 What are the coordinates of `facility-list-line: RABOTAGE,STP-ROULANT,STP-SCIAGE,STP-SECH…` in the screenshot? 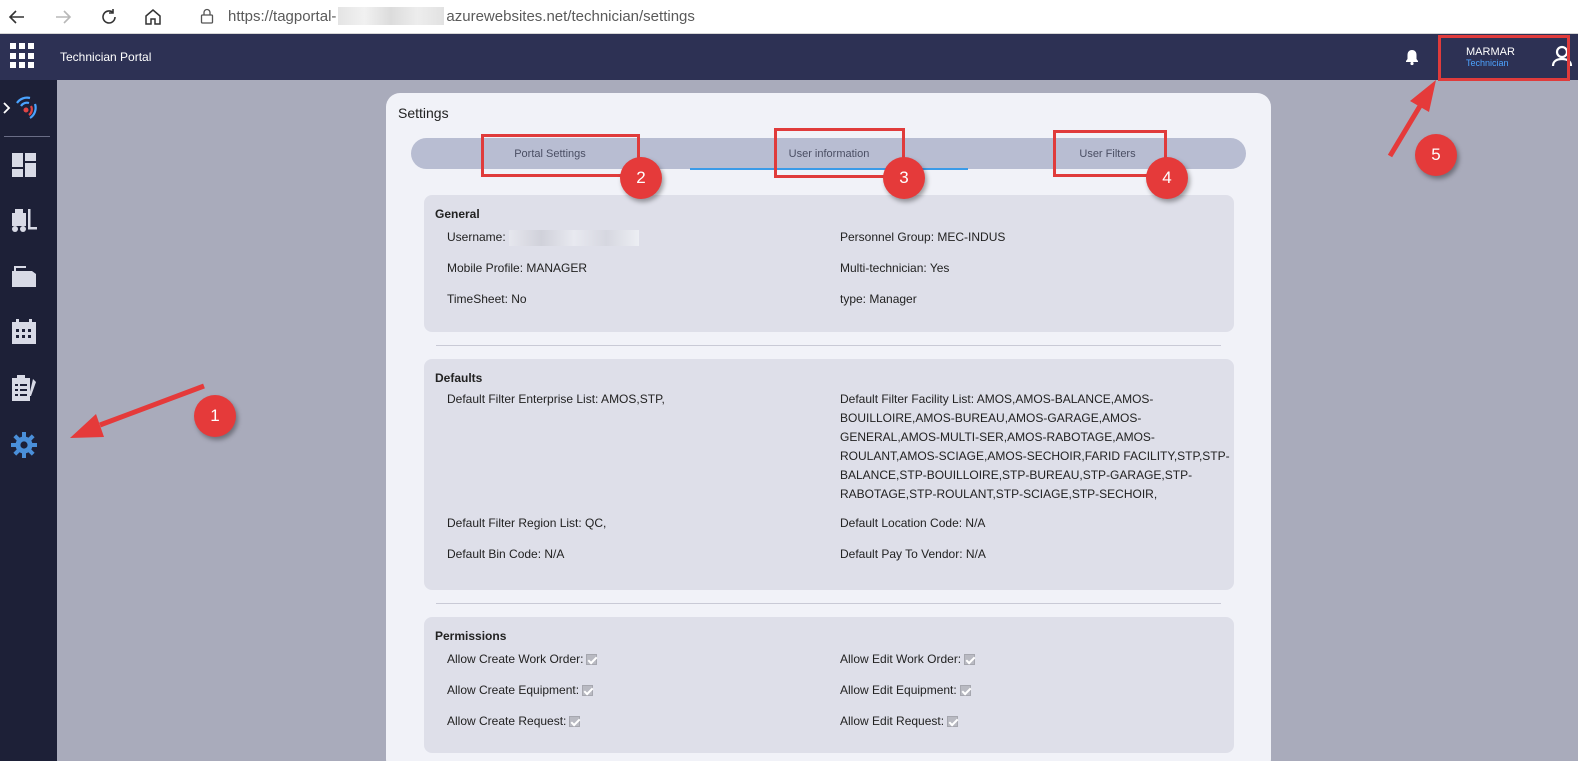 It's located at (999, 494).